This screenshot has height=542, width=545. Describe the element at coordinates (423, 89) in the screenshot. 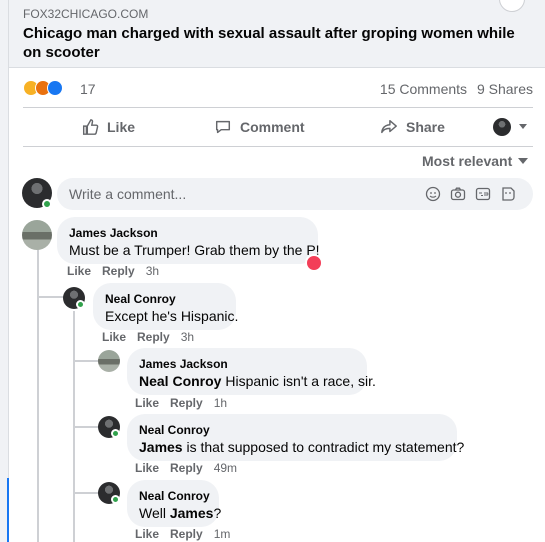

I see `comments-count: 15 Comments` at that location.